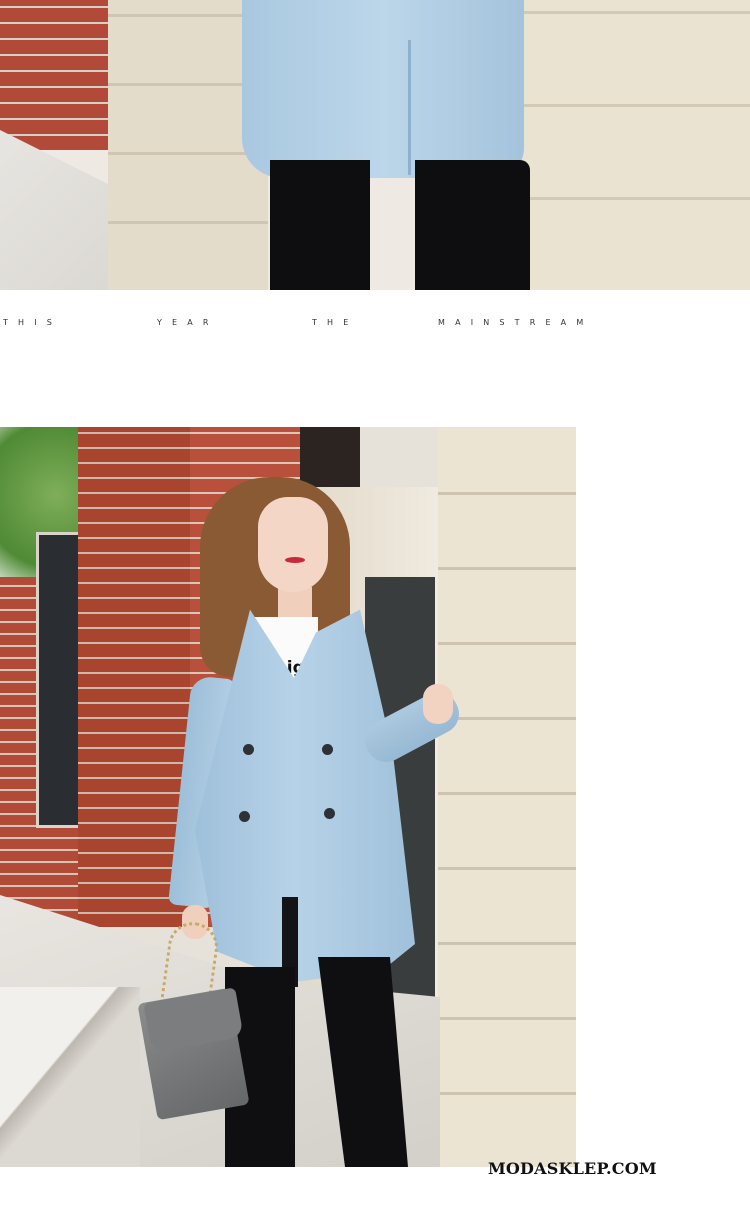 The image size is (750, 1218). Describe the element at coordinates (438, 704) in the screenshot. I see `model-right-hand` at that location.